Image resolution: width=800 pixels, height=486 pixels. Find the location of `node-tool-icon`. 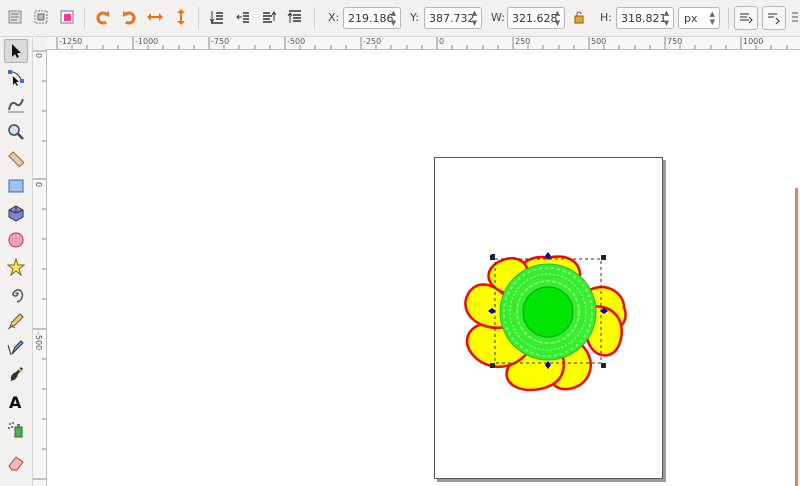

node-tool-icon is located at coordinates (16, 78).